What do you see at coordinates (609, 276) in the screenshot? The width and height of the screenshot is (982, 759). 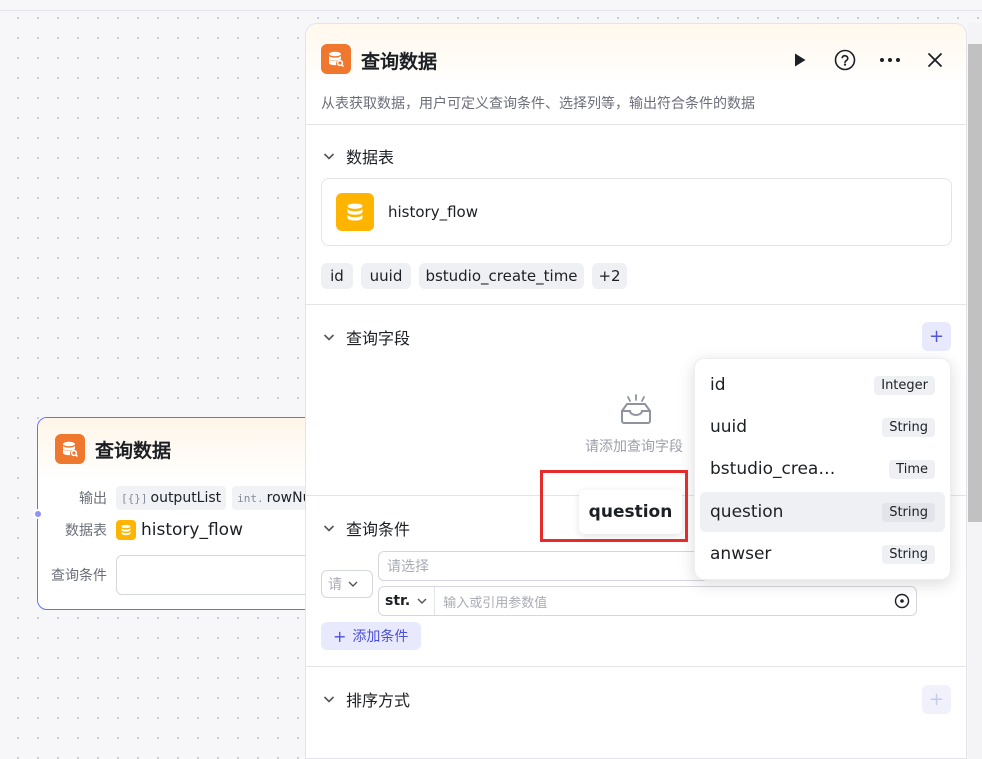 I see `more-fields-tag: +2` at bounding box center [609, 276].